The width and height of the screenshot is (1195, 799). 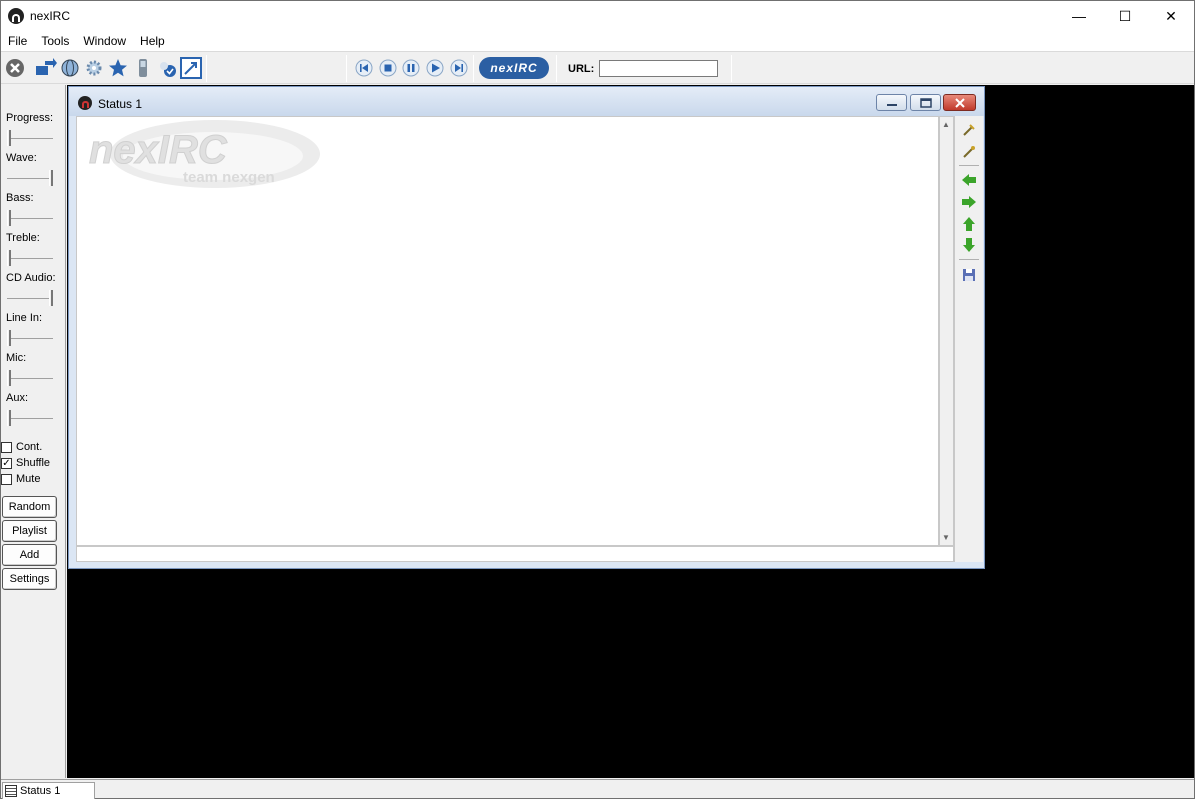 What do you see at coordinates (30, 118) in the screenshot?
I see `progress-label: Progress:` at bounding box center [30, 118].